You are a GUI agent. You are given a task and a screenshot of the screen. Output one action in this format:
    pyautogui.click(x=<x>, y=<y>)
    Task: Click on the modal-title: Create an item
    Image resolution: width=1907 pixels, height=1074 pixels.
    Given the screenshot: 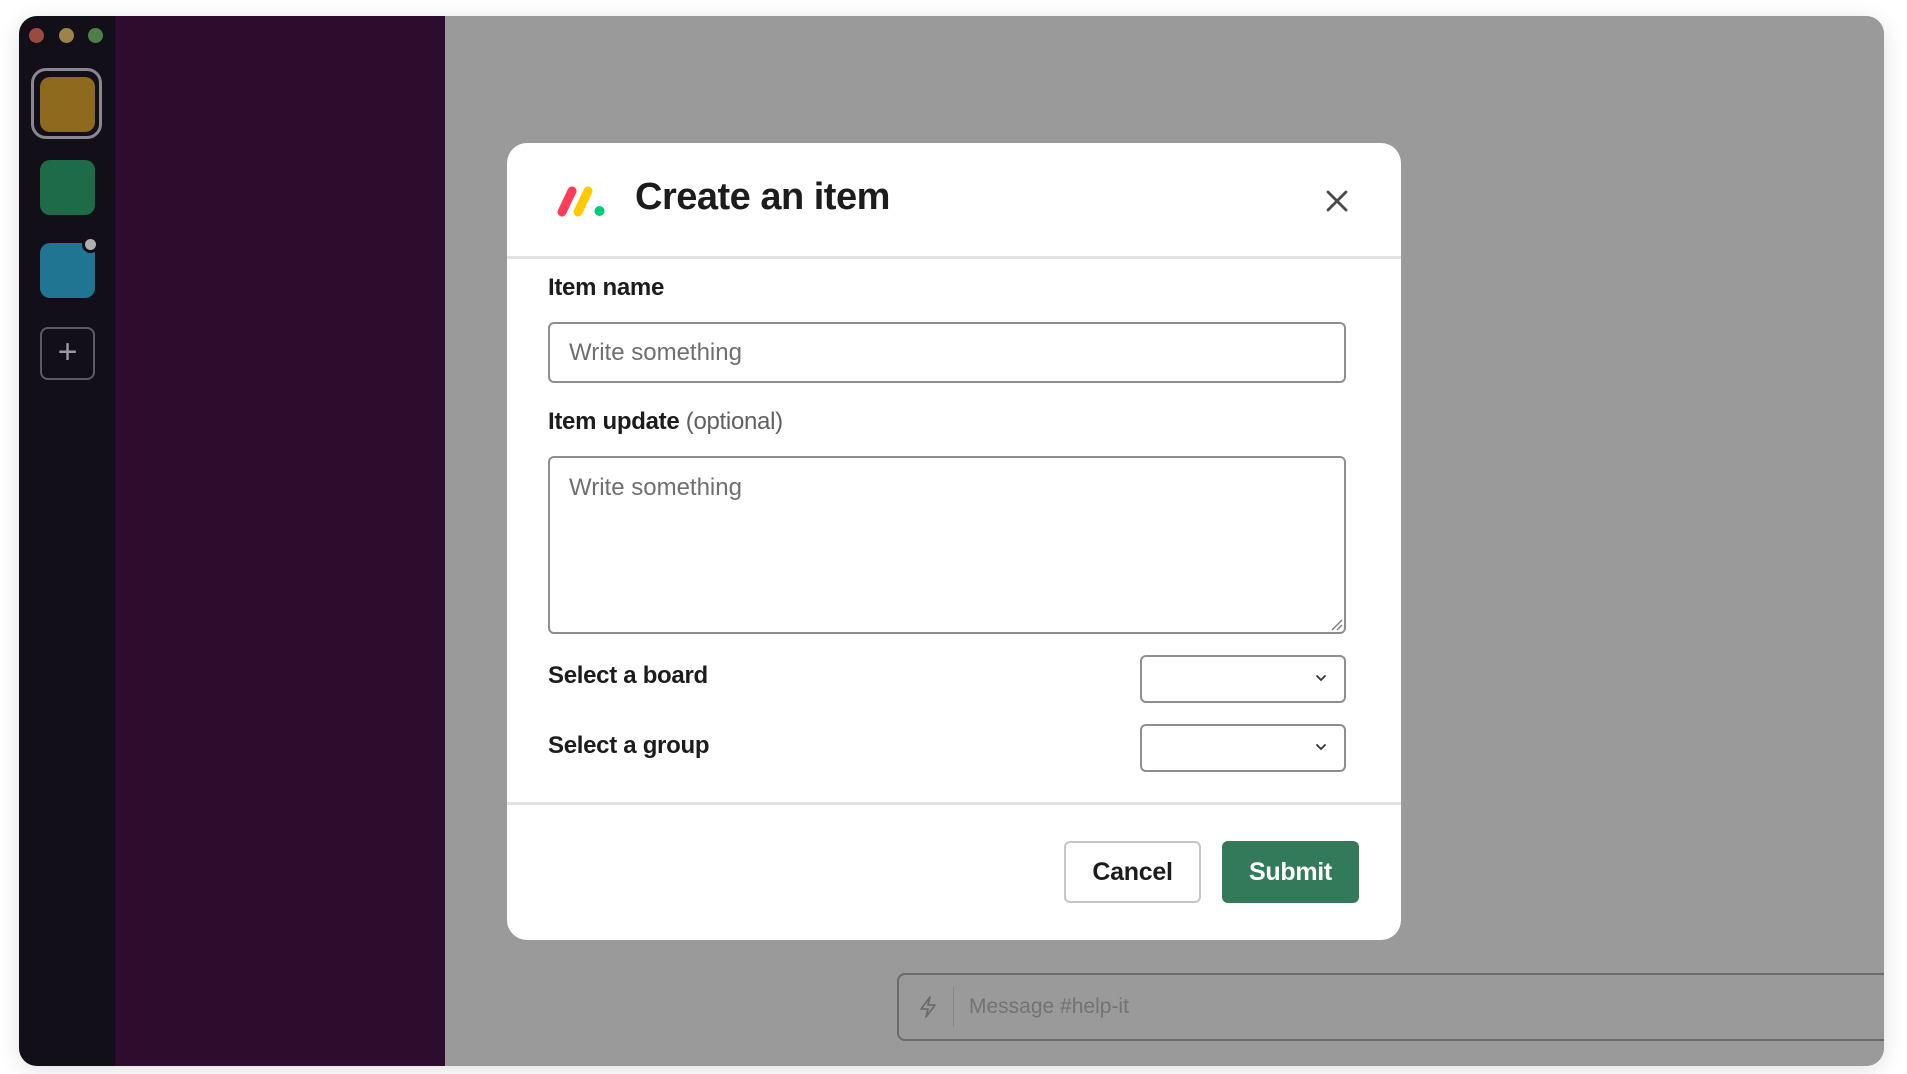 What is the action you would take?
    pyautogui.click(x=762, y=197)
    